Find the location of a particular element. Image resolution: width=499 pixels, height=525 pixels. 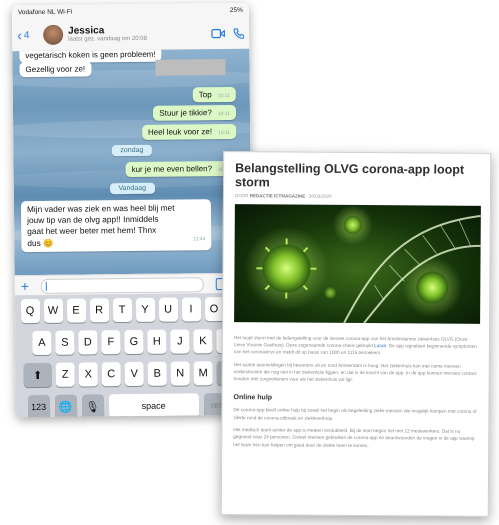

chat-header: ‹ 4 Jessica laatst gez. vandaag om 20:08 is located at coordinates (130, 34).